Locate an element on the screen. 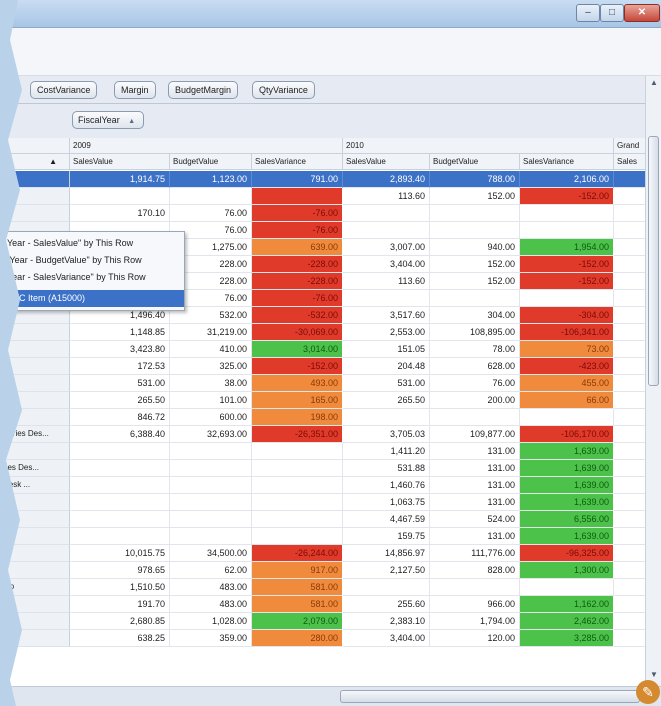 This screenshot has width=661, height=706. data-cell: 524.00 is located at coordinates (475, 519).